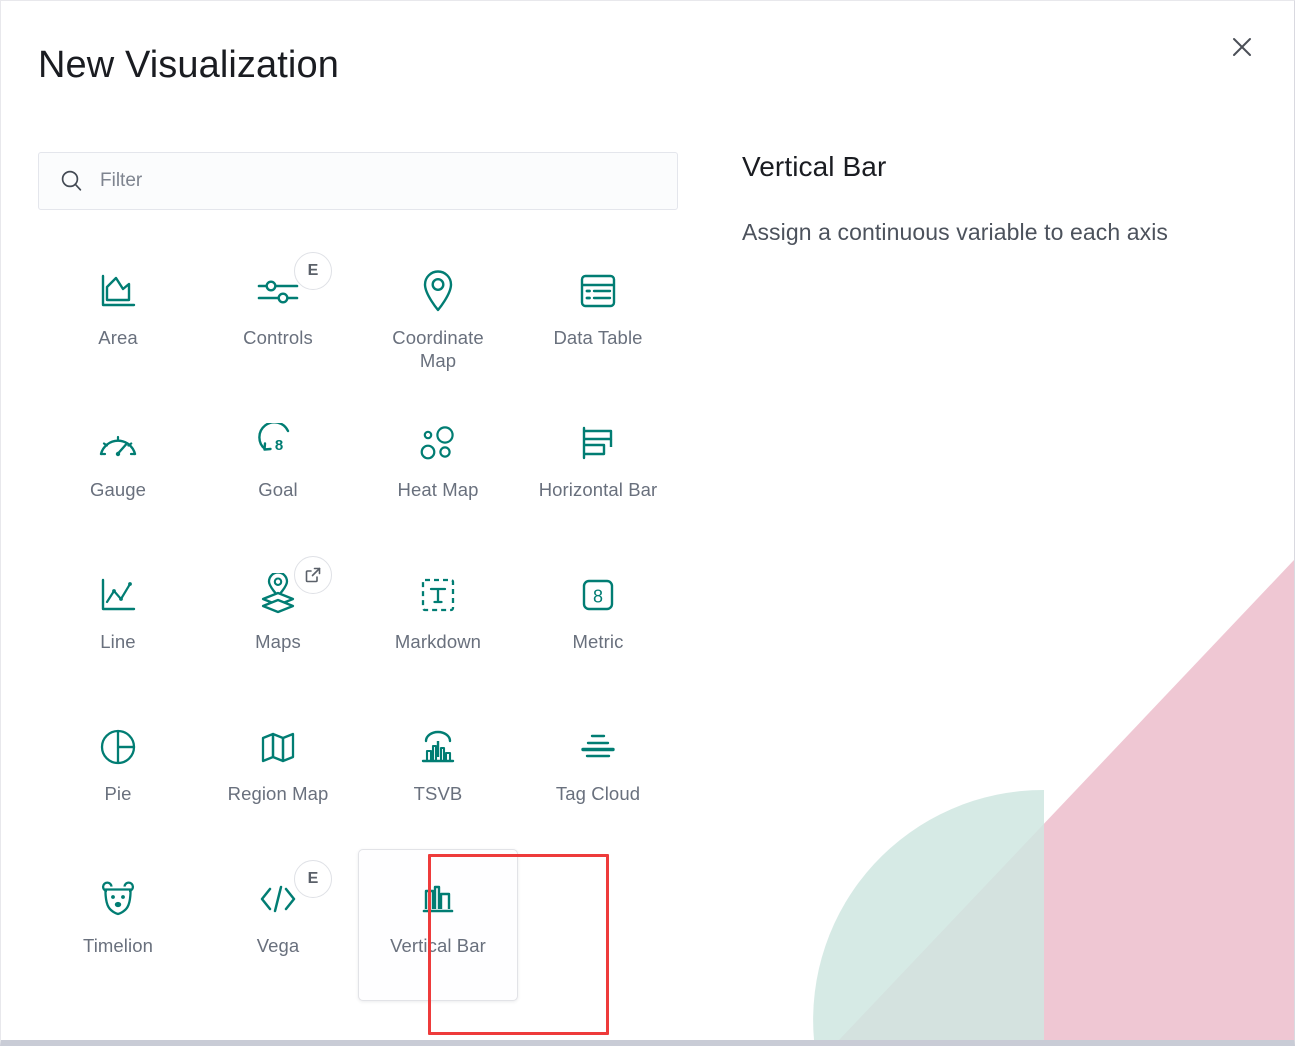 Image resolution: width=1295 pixels, height=1046 pixels. I want to click on vis-type-label: Heat Map, so click(438, 489).